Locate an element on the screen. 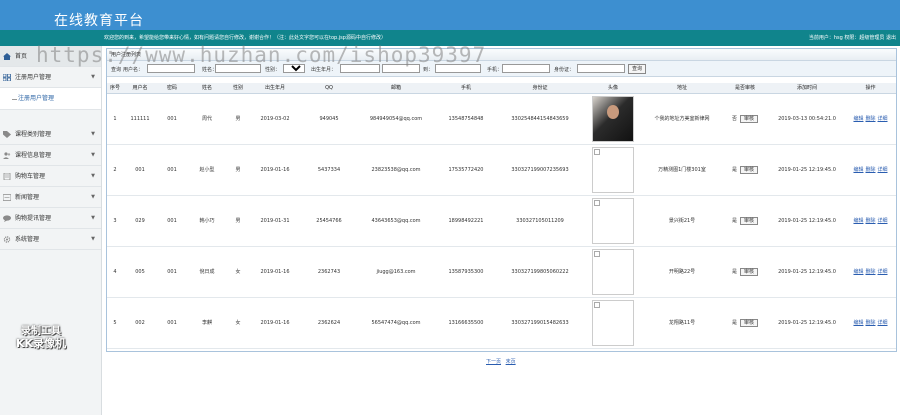 This screenshot has width=900, height=415. sidebar-item-user-mgmt: 注册用户管理 ▼ is located at coordinates (50, 77).